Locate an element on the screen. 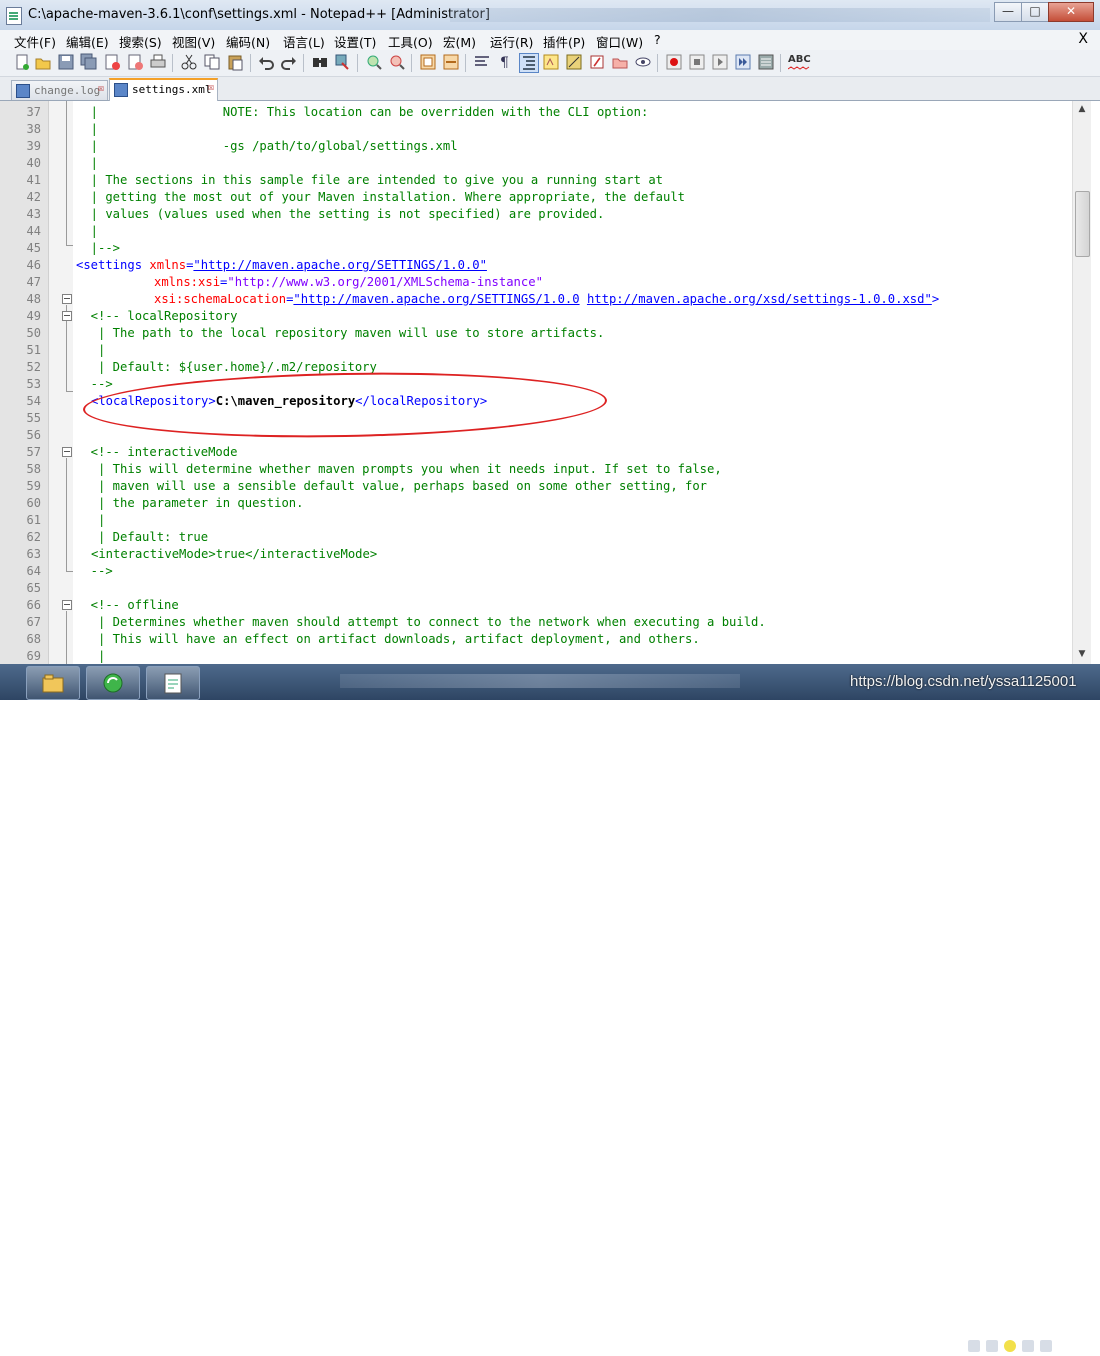 Image resolution: width=1100 pixels, height=1356 pixels. scroll-up-icon: ▲ is located at coordinates (1082, 111).